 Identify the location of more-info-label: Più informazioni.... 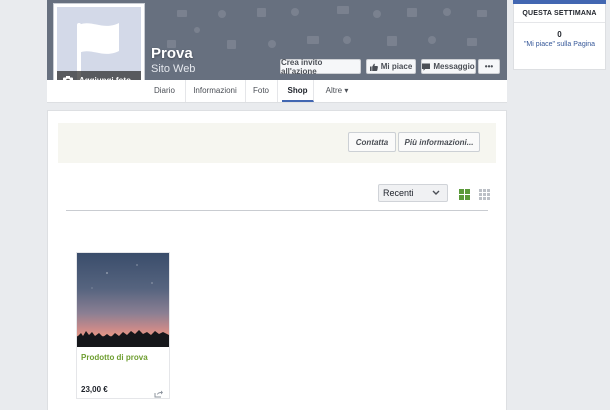
(439, 142).